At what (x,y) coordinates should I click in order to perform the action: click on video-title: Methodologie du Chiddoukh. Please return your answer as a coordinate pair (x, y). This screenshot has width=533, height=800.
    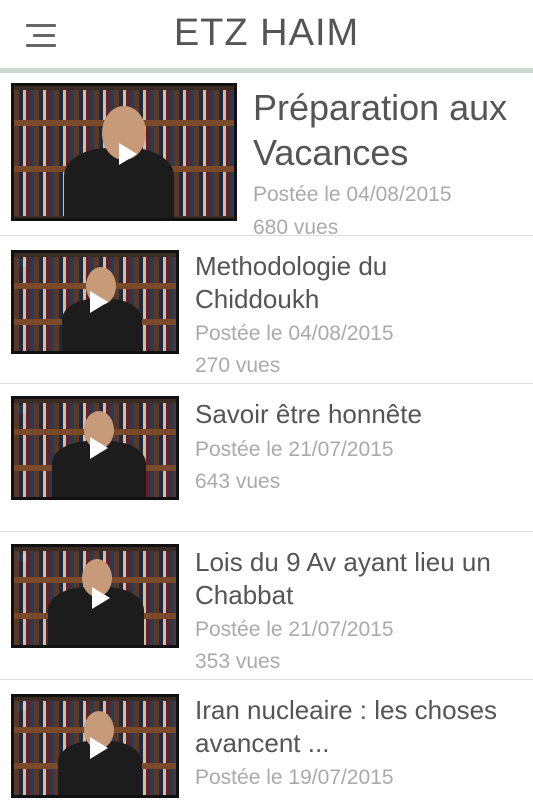
    Looking at the image, I should click on (291, 282).